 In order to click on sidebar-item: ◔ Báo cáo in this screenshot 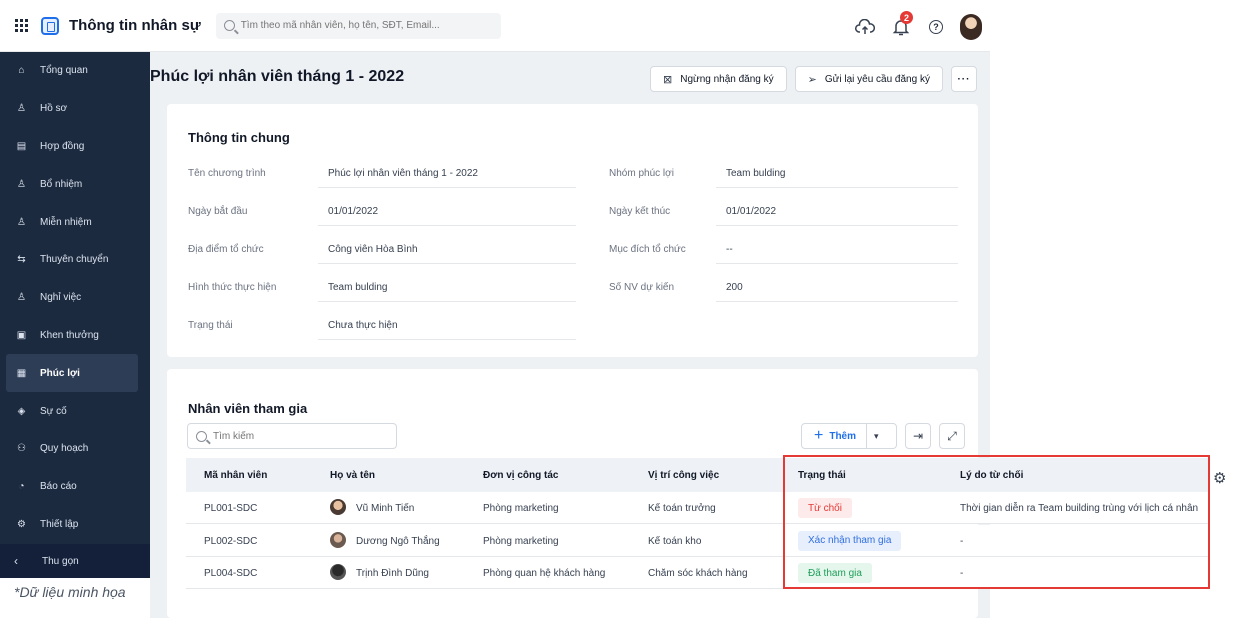, I will do `click(75, 487)`.